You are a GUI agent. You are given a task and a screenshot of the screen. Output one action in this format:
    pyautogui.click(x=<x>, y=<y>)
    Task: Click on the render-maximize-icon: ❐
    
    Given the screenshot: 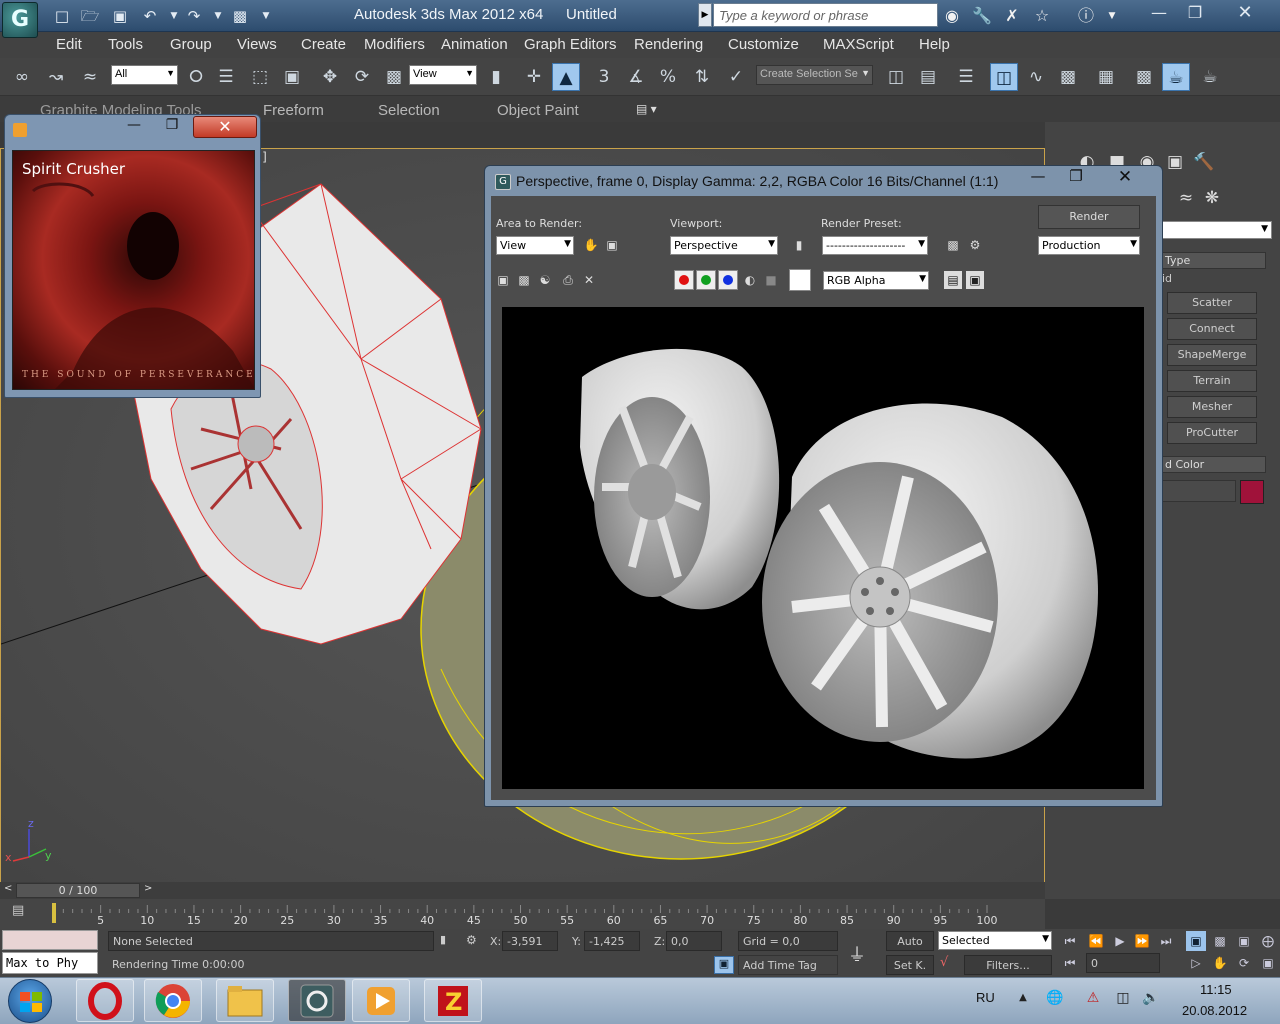 What is the action you would take?
    pyautogui.click(x=1076, y=178)
    